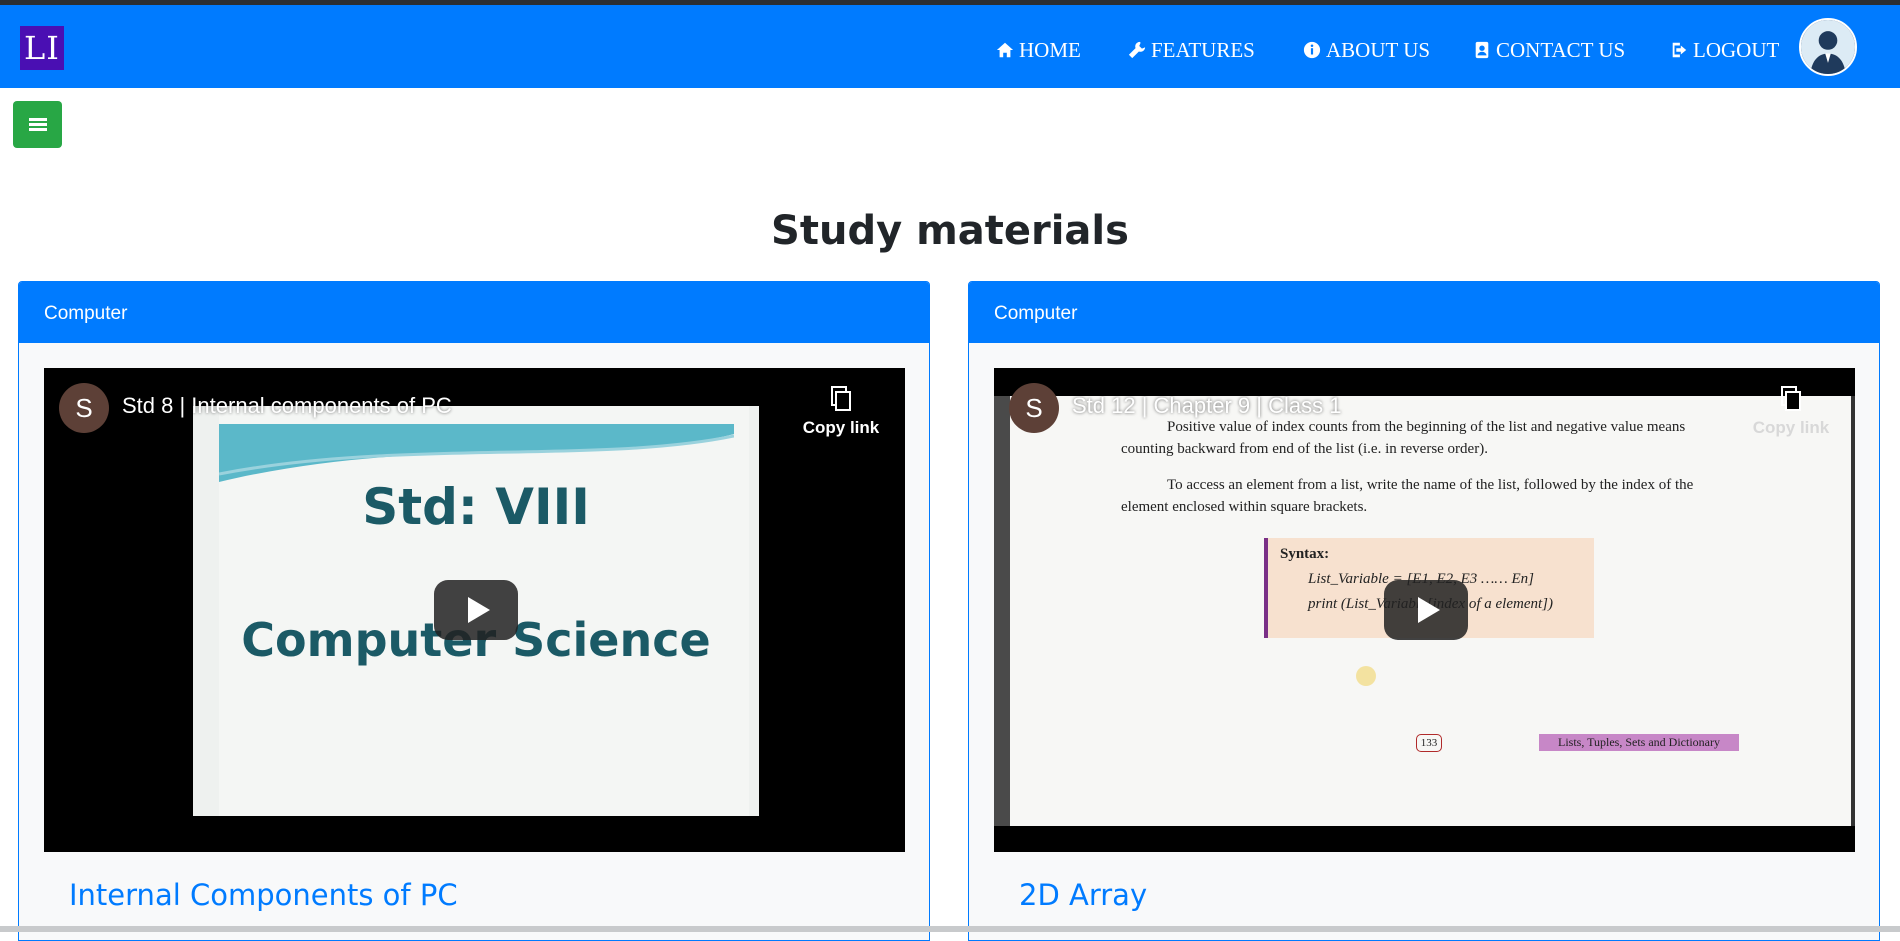  I want to click on slide-wave-decoration, so click(476, 453).